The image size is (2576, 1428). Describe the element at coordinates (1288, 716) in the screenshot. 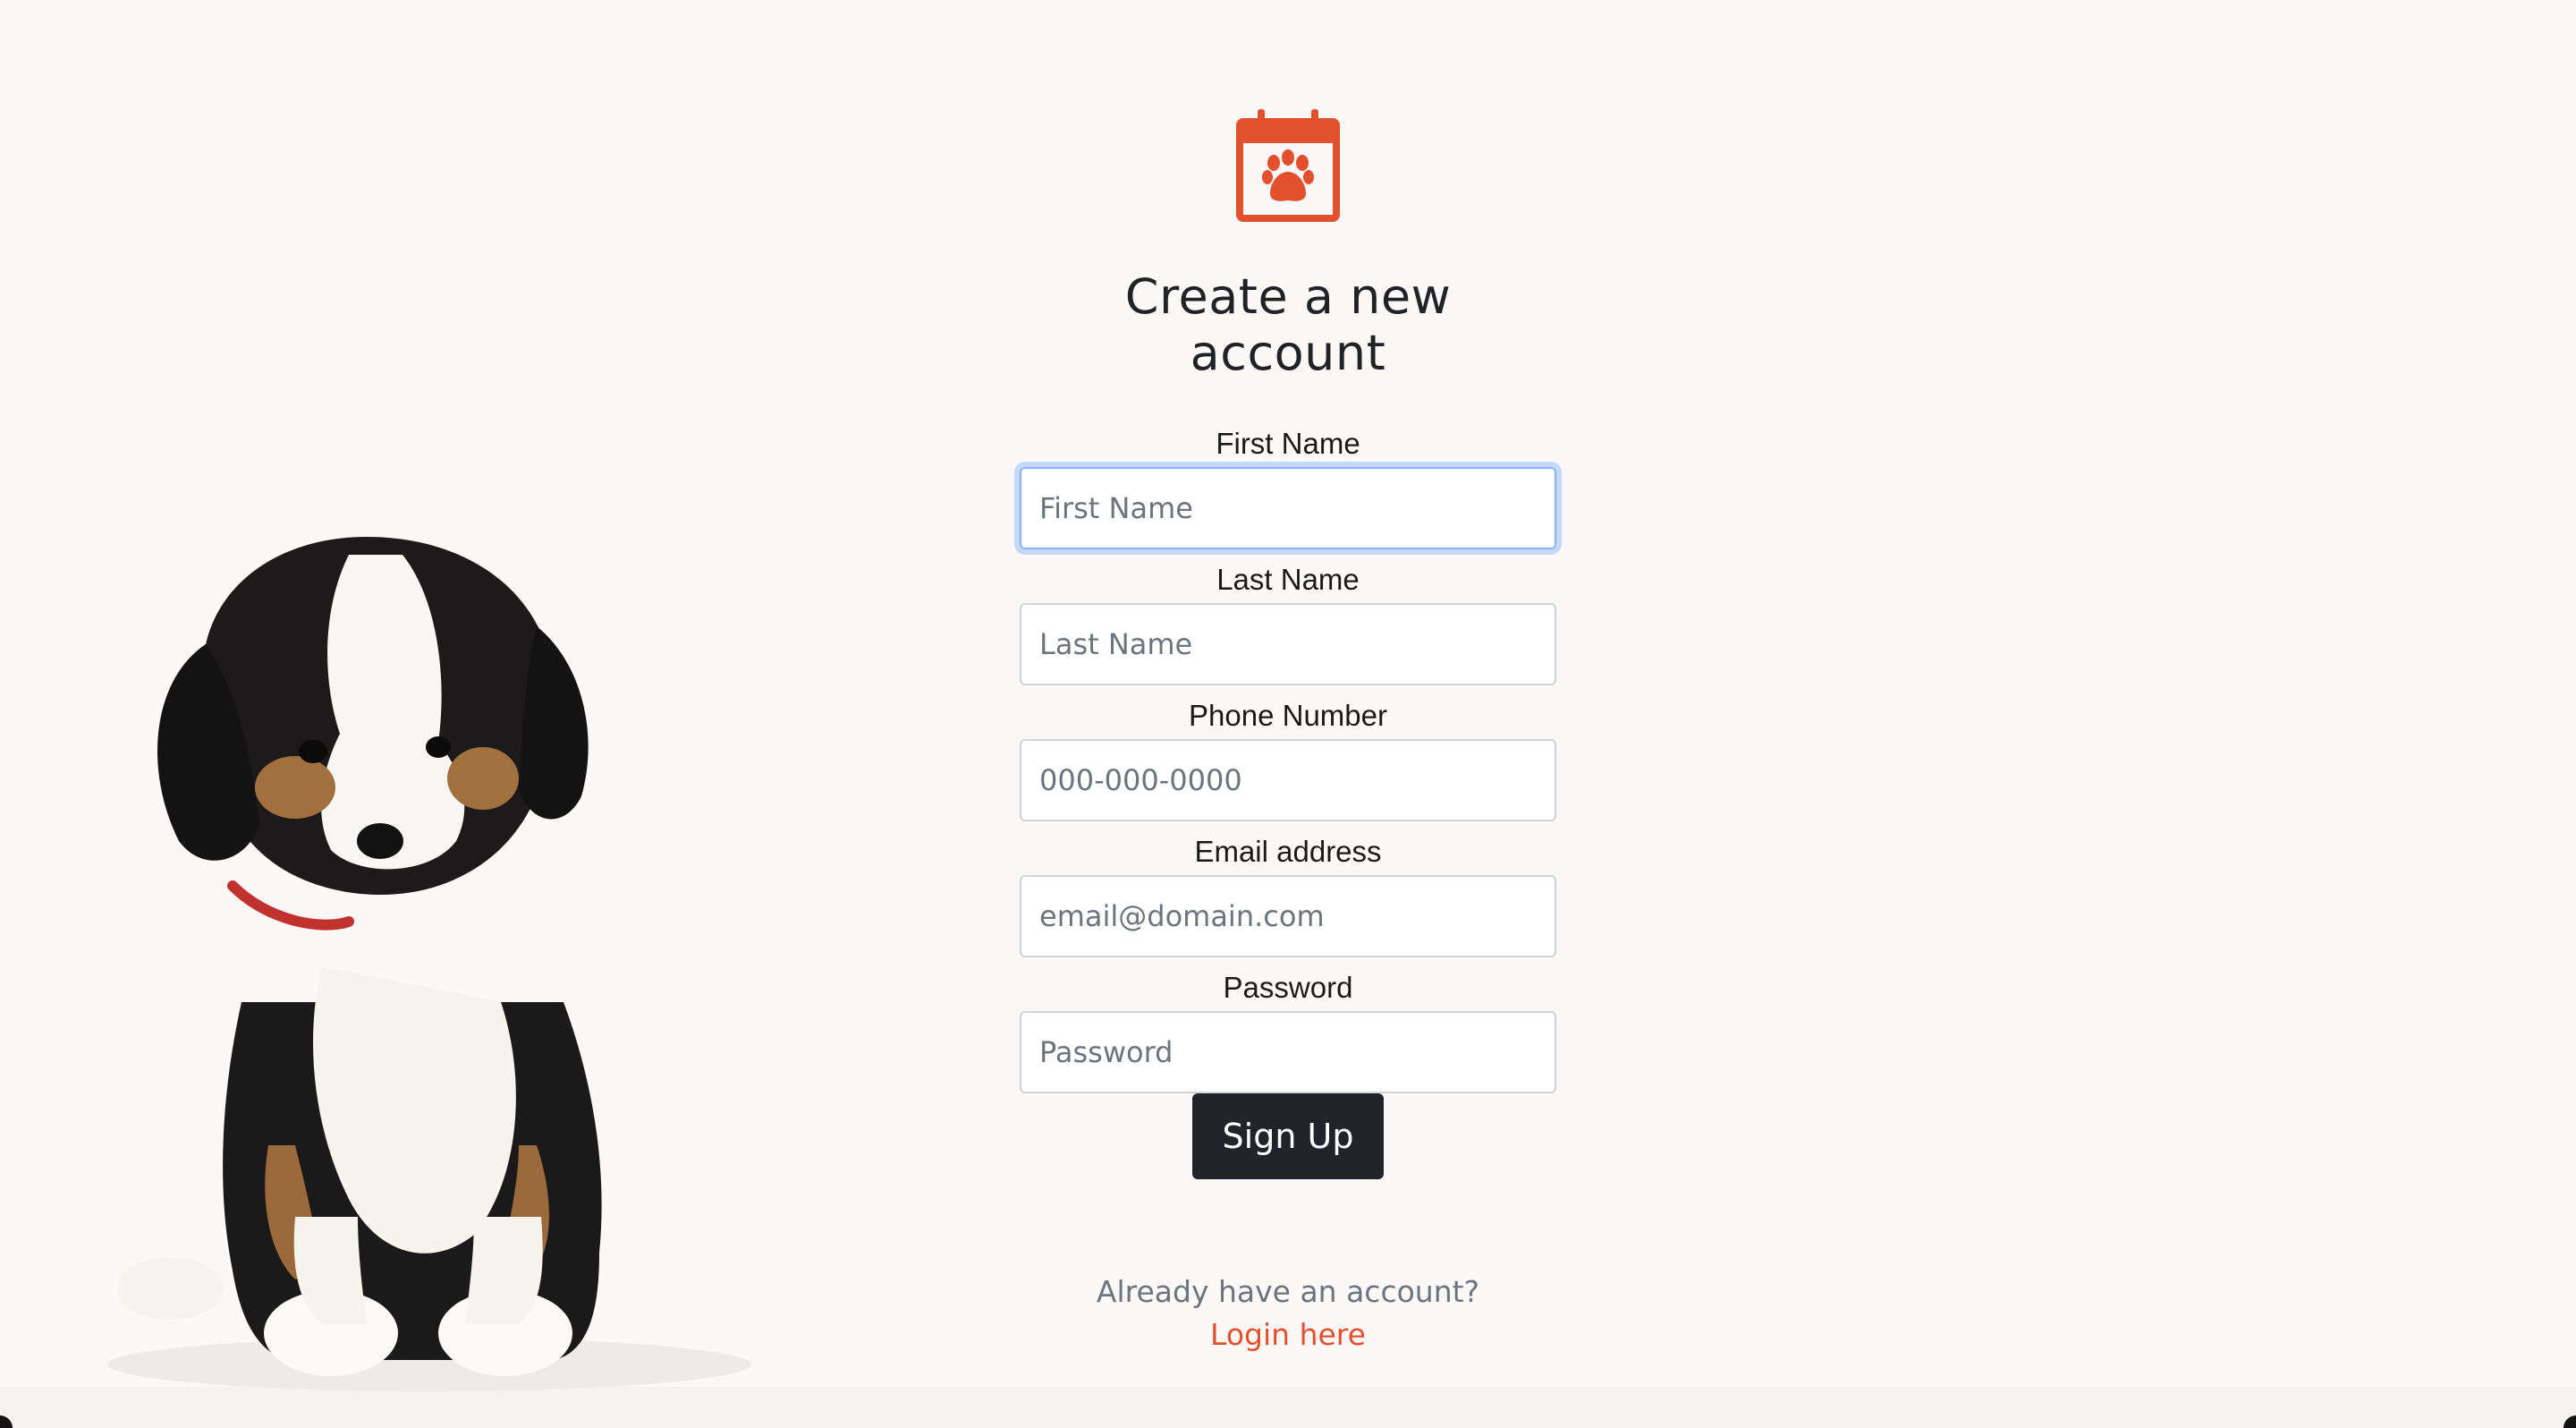

I see `phone-number-label: Phone Number` at that location.